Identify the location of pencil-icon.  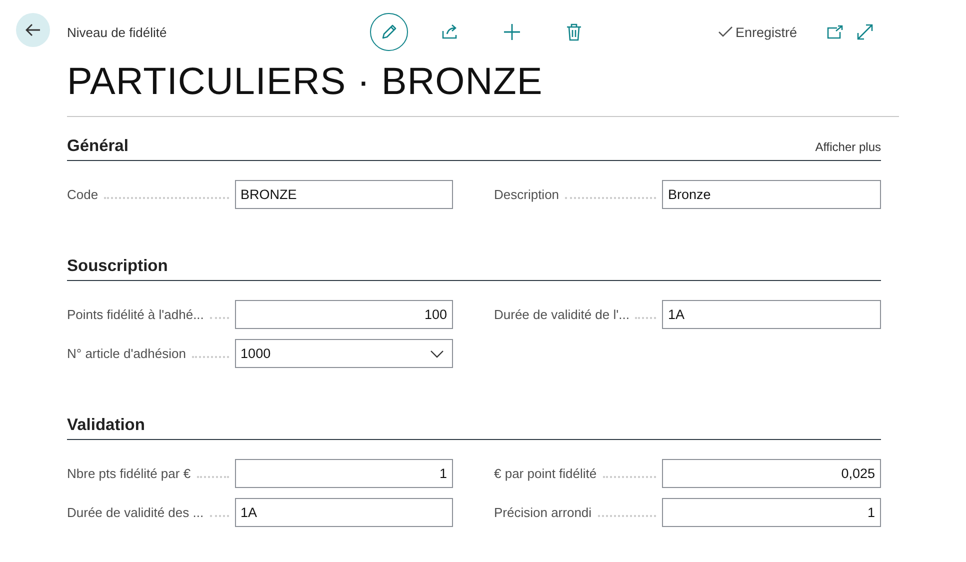
(389, 32).